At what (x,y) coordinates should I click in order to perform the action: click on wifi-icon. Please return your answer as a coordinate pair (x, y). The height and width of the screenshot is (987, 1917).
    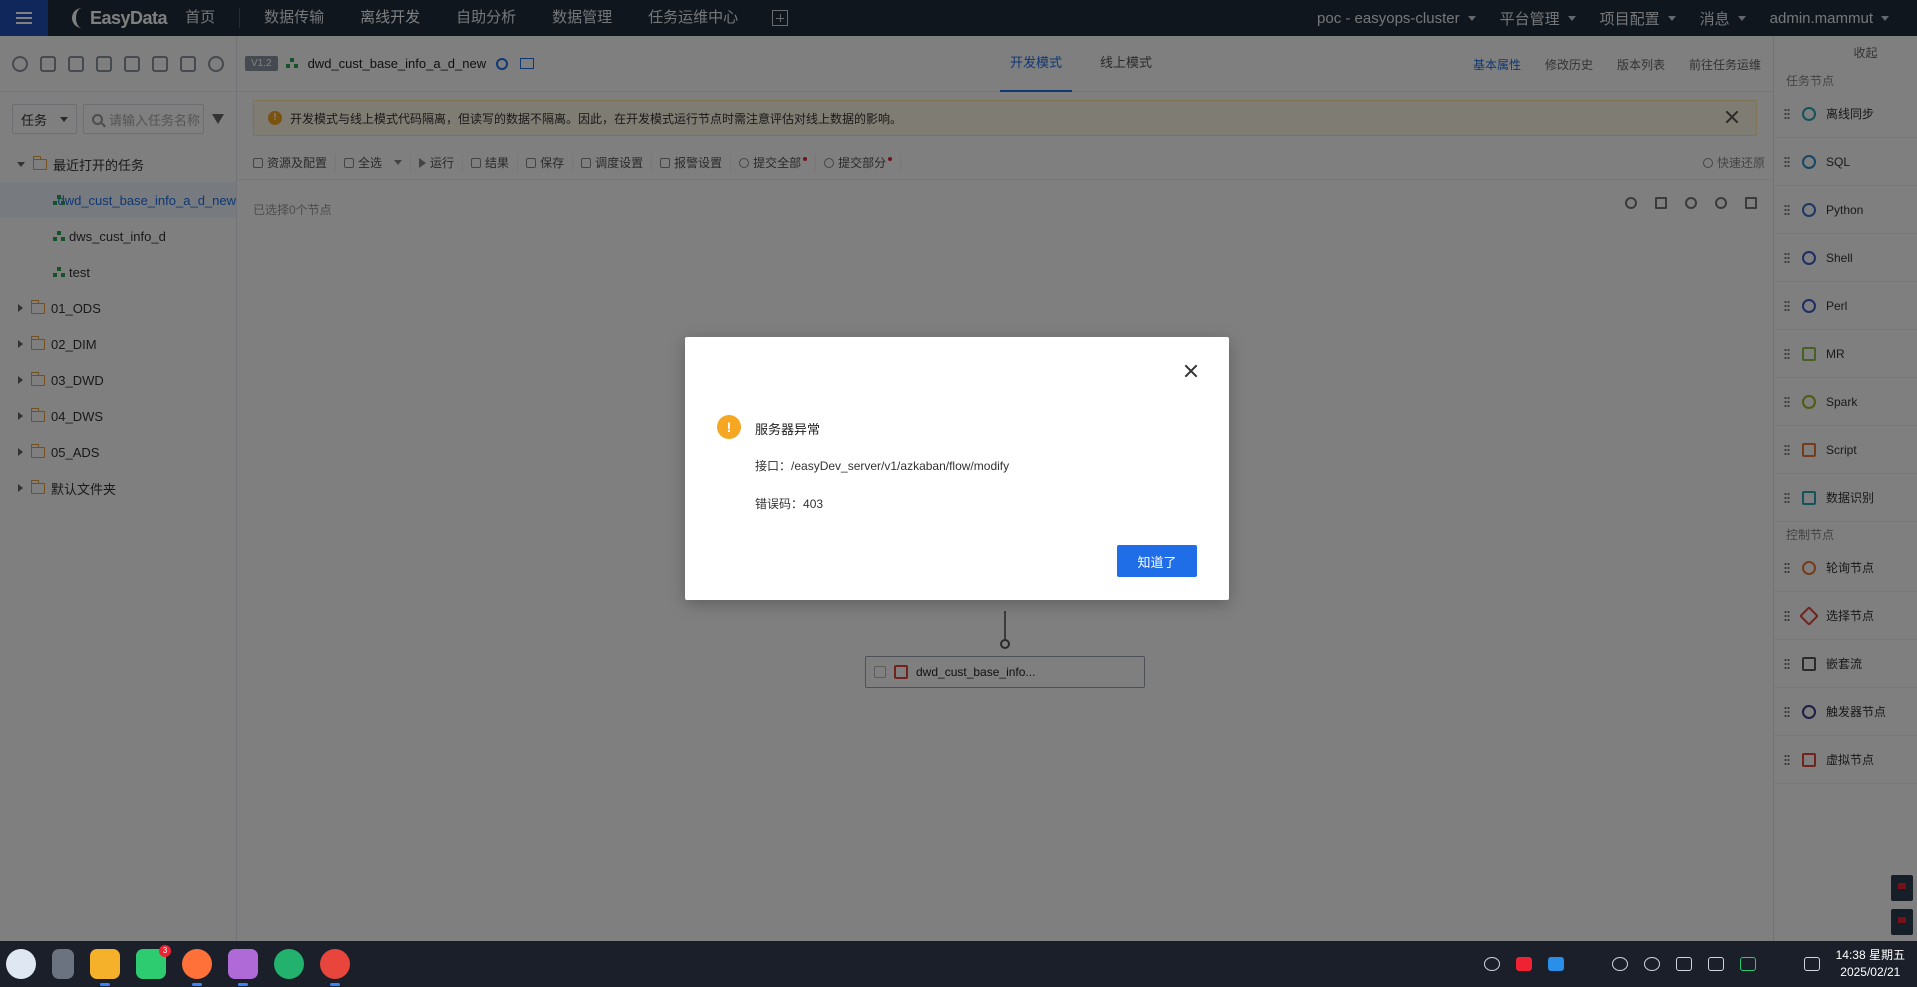
    Looking at the image, I should click on (1651, 964).